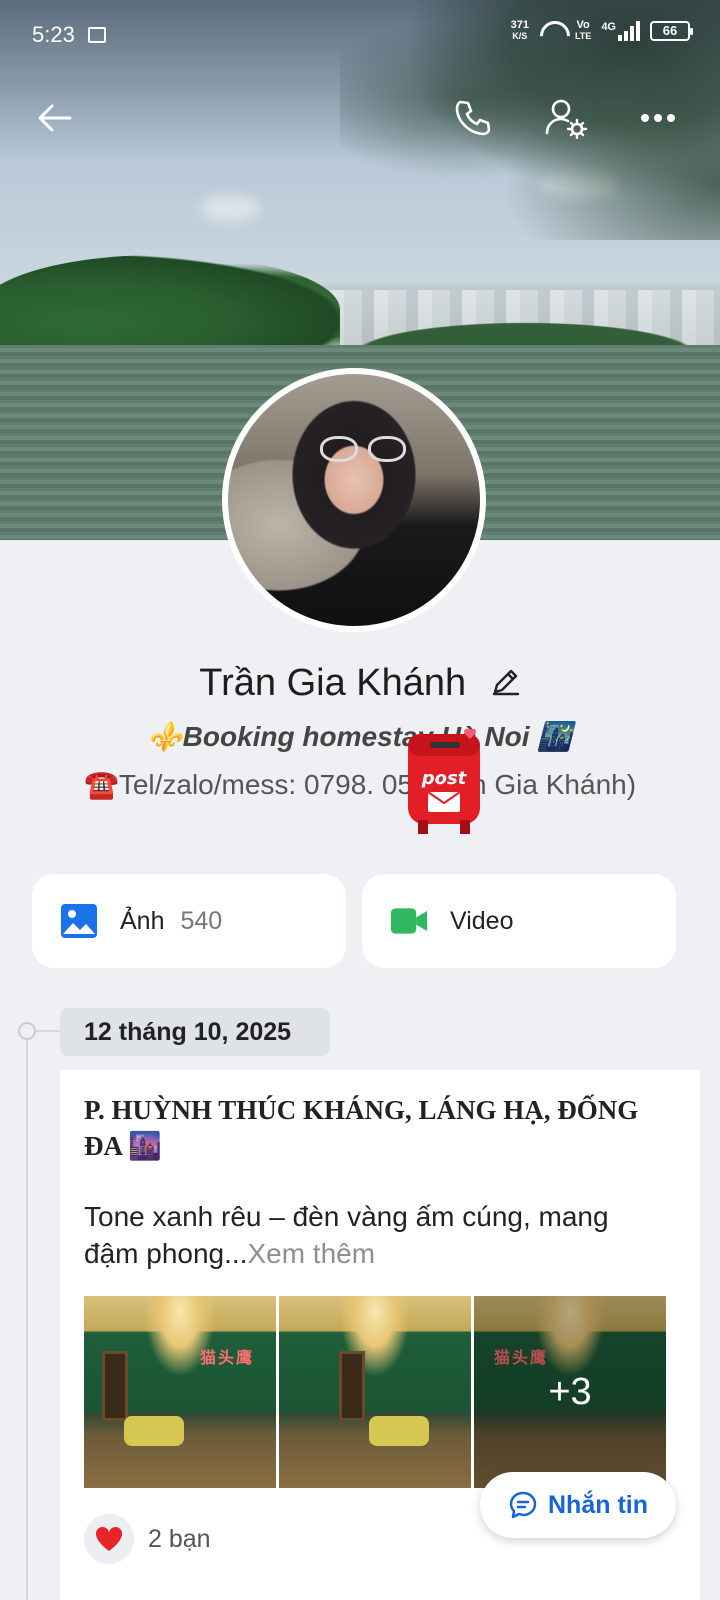 The width and height of the screenshot is (720, 1600). Describe the element at coordinates (179, 1538) in the screenshot. I see `reaction-count: 2 bạn` at that location.